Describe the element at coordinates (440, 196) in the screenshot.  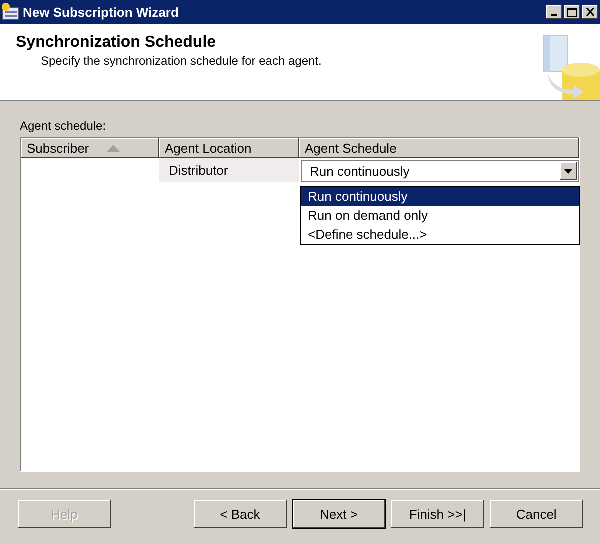
I see `dropdown-option: Run continuously` at that location.